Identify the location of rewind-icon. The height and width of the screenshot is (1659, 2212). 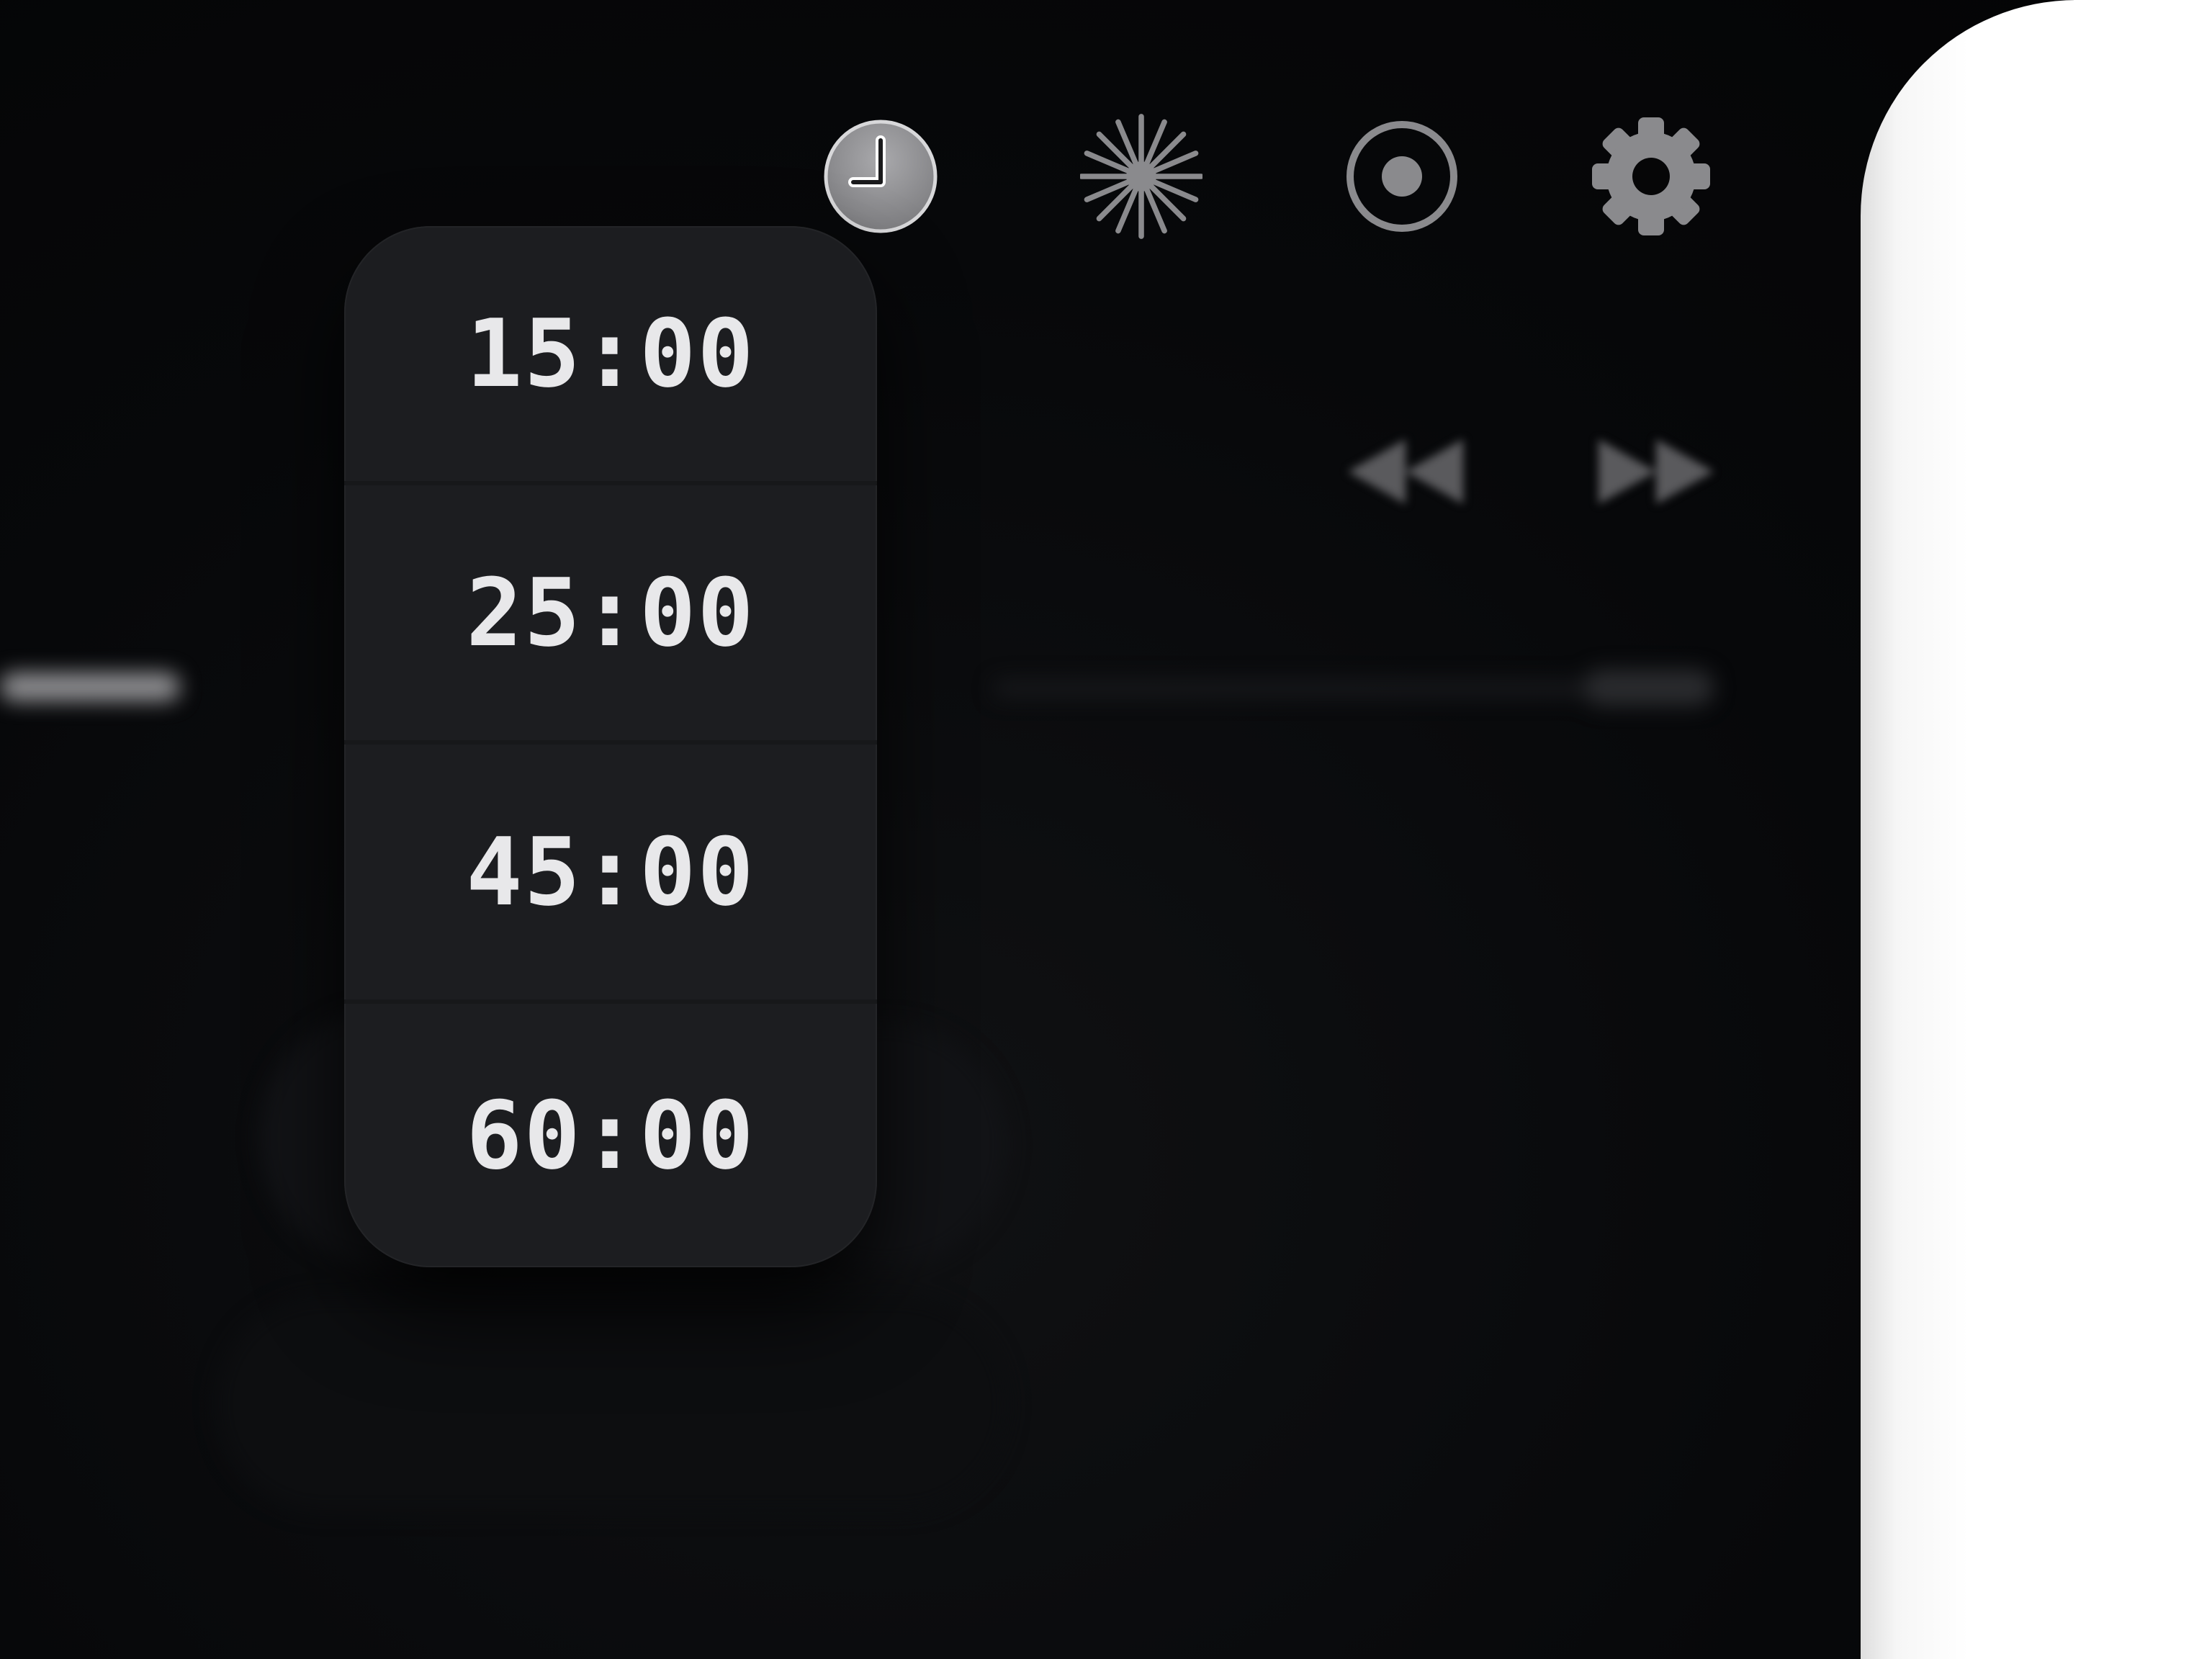
(1406, 471).